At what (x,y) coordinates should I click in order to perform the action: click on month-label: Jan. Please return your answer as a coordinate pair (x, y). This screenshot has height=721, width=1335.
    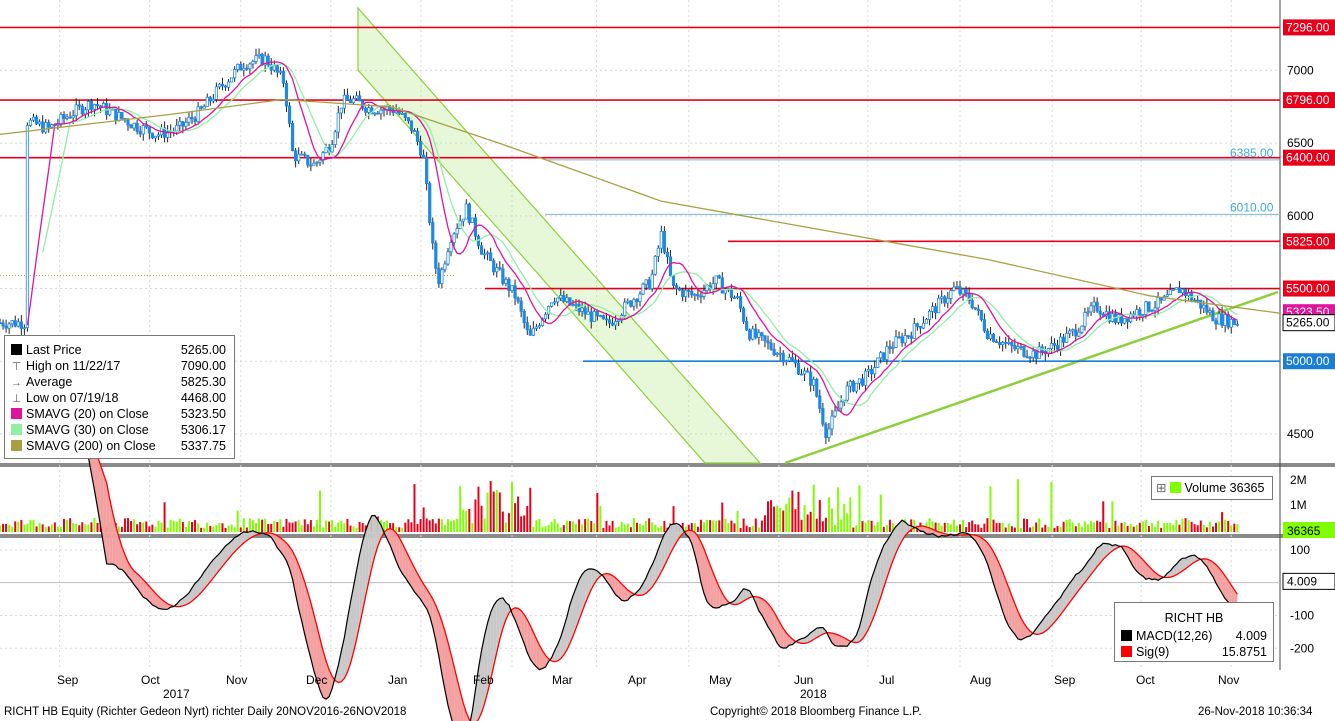
    Looking at the image, I should click on (397, 680).